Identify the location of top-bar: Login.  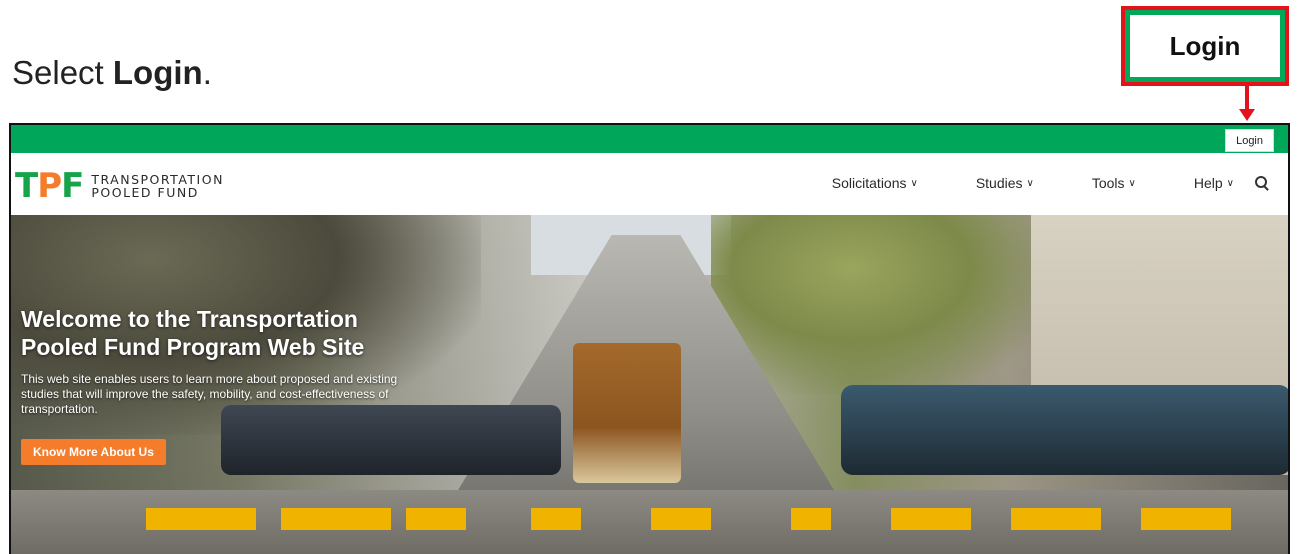
(649, 139).